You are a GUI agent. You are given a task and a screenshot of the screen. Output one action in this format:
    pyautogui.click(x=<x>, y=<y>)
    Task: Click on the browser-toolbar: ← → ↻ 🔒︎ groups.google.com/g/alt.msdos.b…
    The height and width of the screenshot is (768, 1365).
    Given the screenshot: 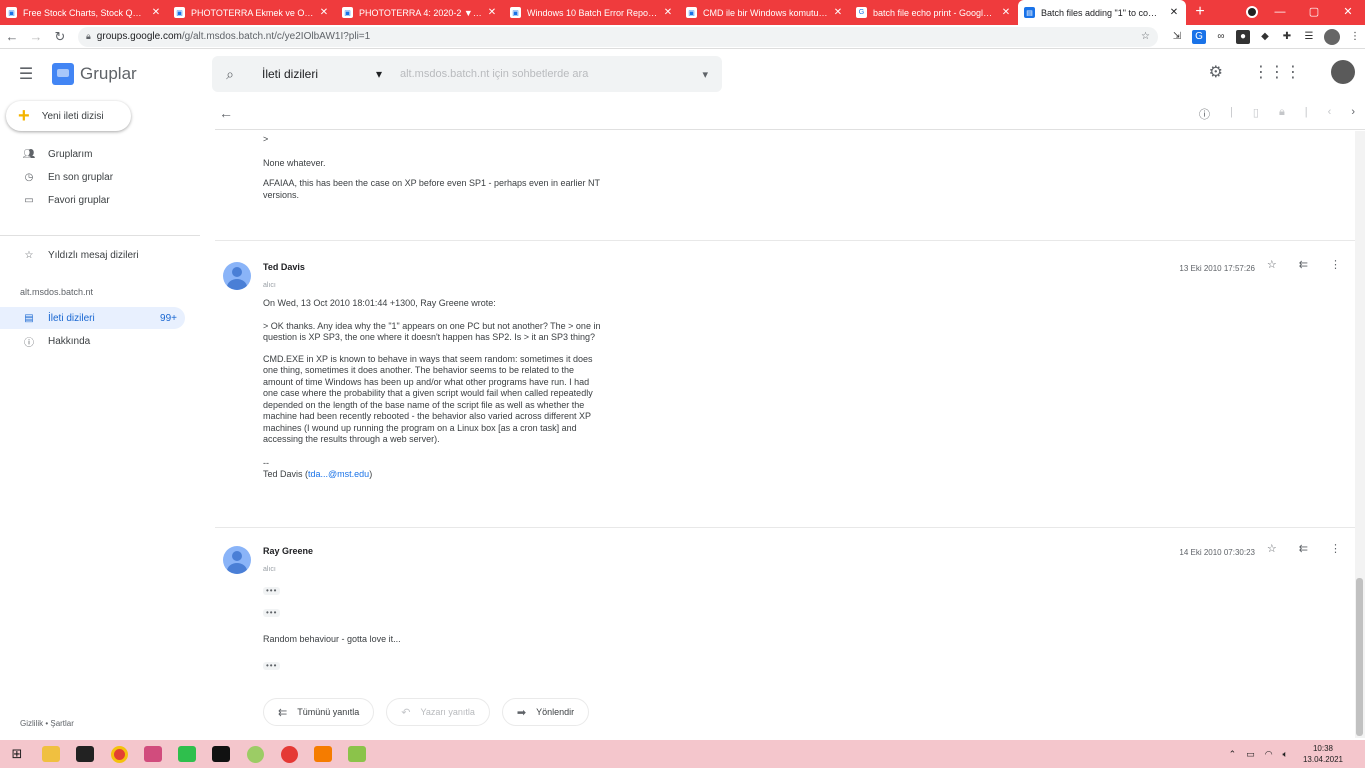 What is the action you would take?
    pyautogui.click(x=682, y=37)
    